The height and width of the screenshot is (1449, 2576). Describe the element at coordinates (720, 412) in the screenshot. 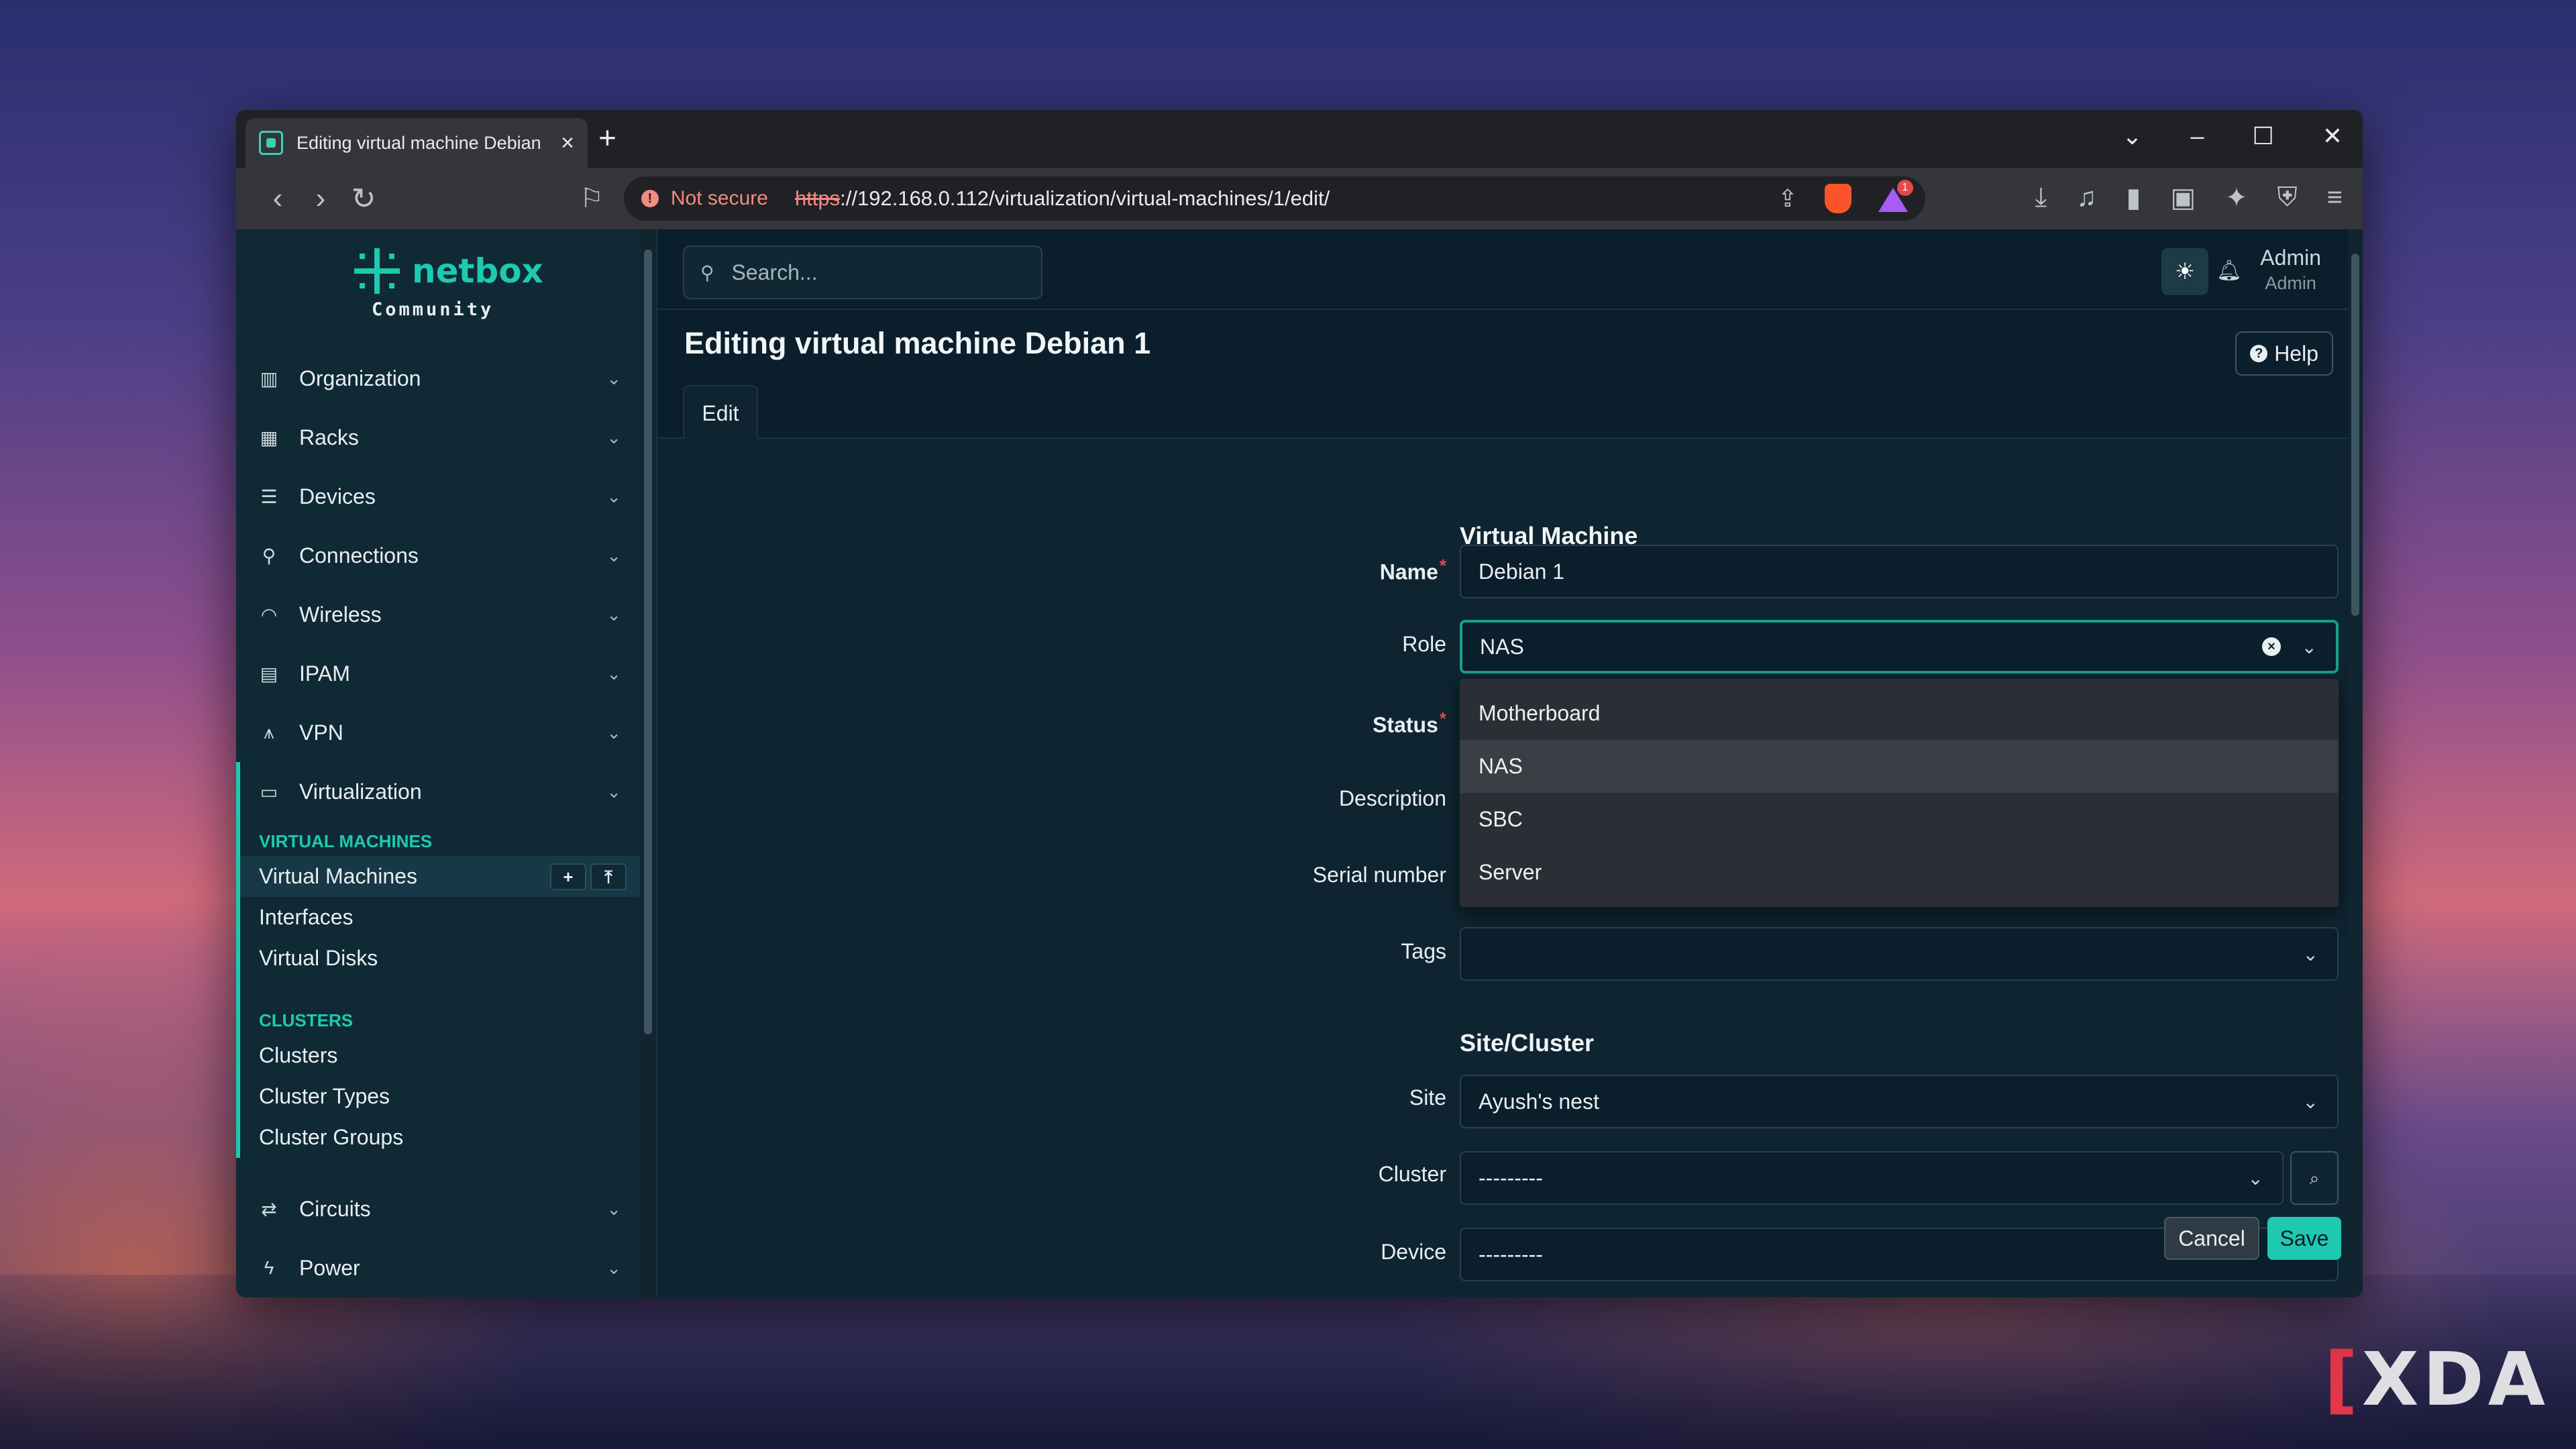

I see `tab-edit: Edit` at that location.